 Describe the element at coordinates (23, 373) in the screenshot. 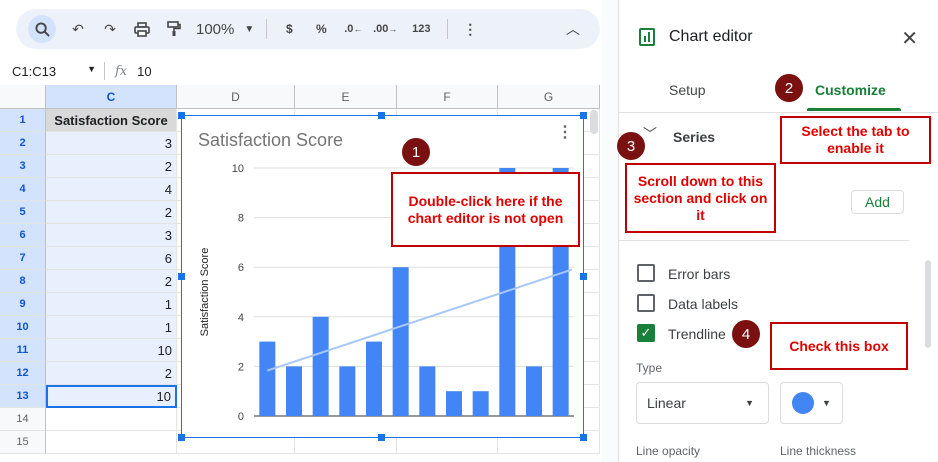

I see `row-header-12: 12` at that location.